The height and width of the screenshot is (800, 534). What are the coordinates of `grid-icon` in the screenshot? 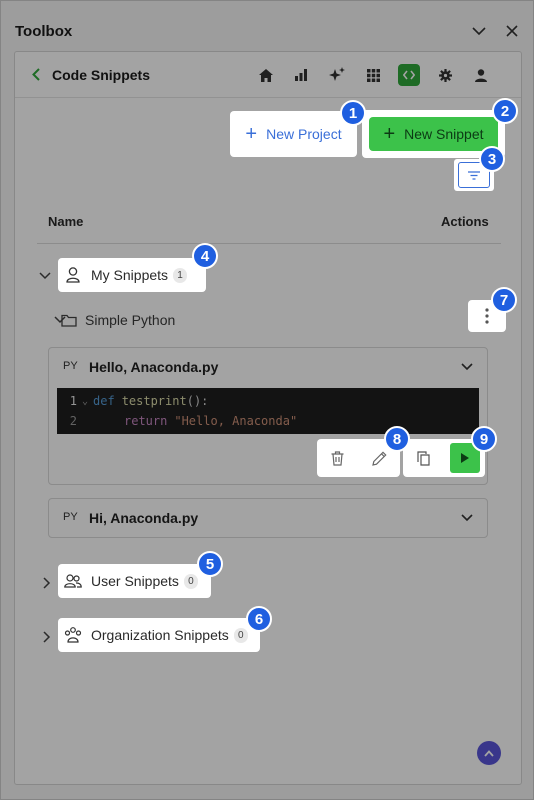 It's located at (373, 75).